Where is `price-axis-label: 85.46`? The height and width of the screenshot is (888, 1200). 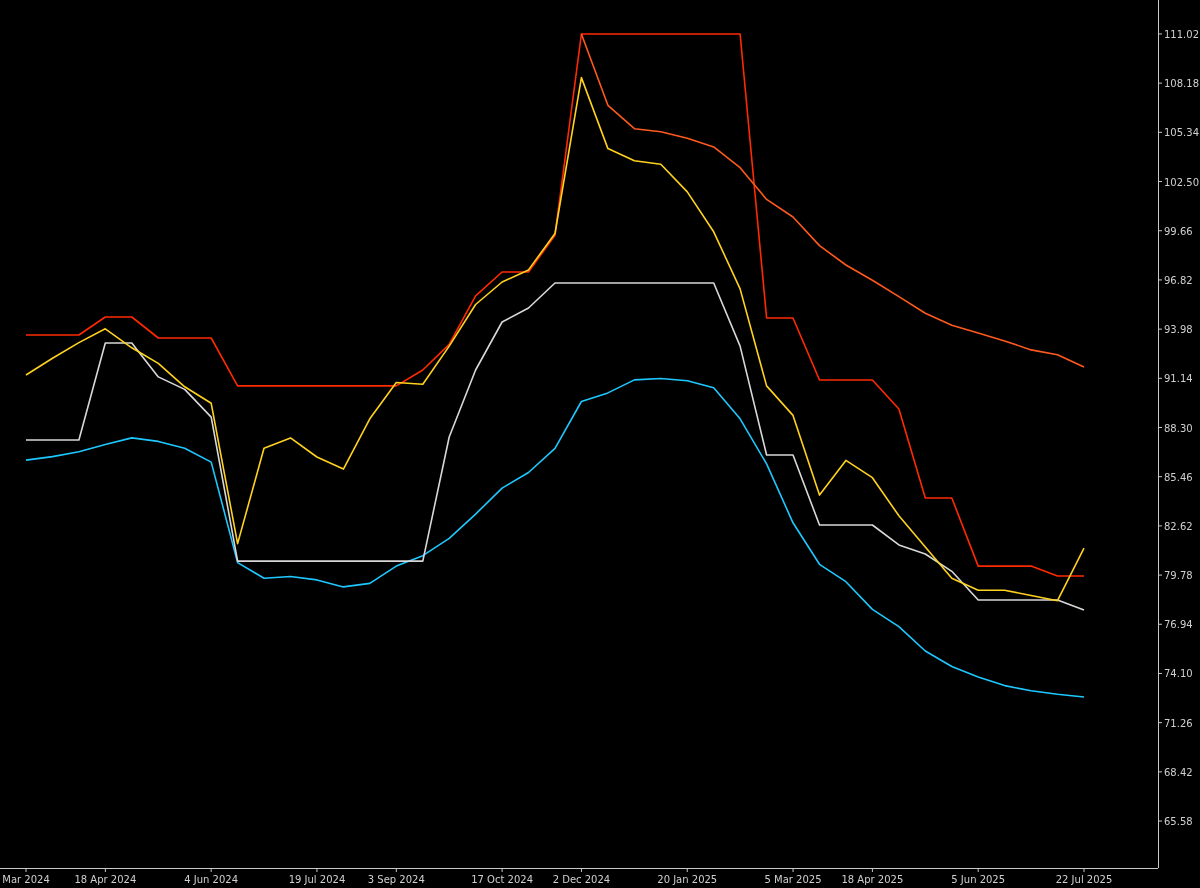
price-axis-label: 85.46 is located at coordinates (1178, 477).